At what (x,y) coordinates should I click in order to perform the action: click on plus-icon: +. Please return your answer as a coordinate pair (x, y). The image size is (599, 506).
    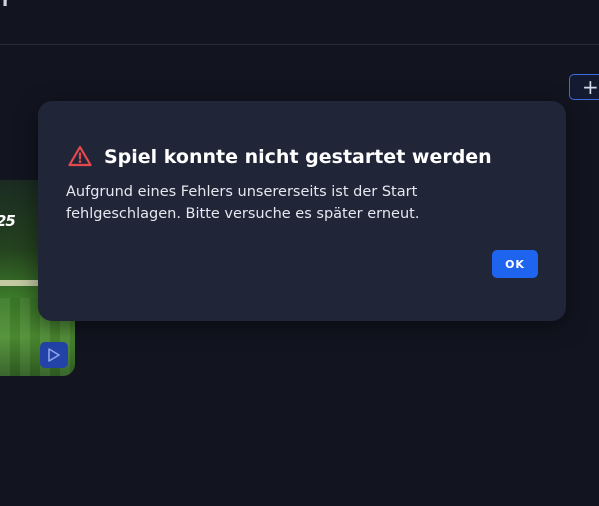
    Looking at the image, I should click on (590, 87).